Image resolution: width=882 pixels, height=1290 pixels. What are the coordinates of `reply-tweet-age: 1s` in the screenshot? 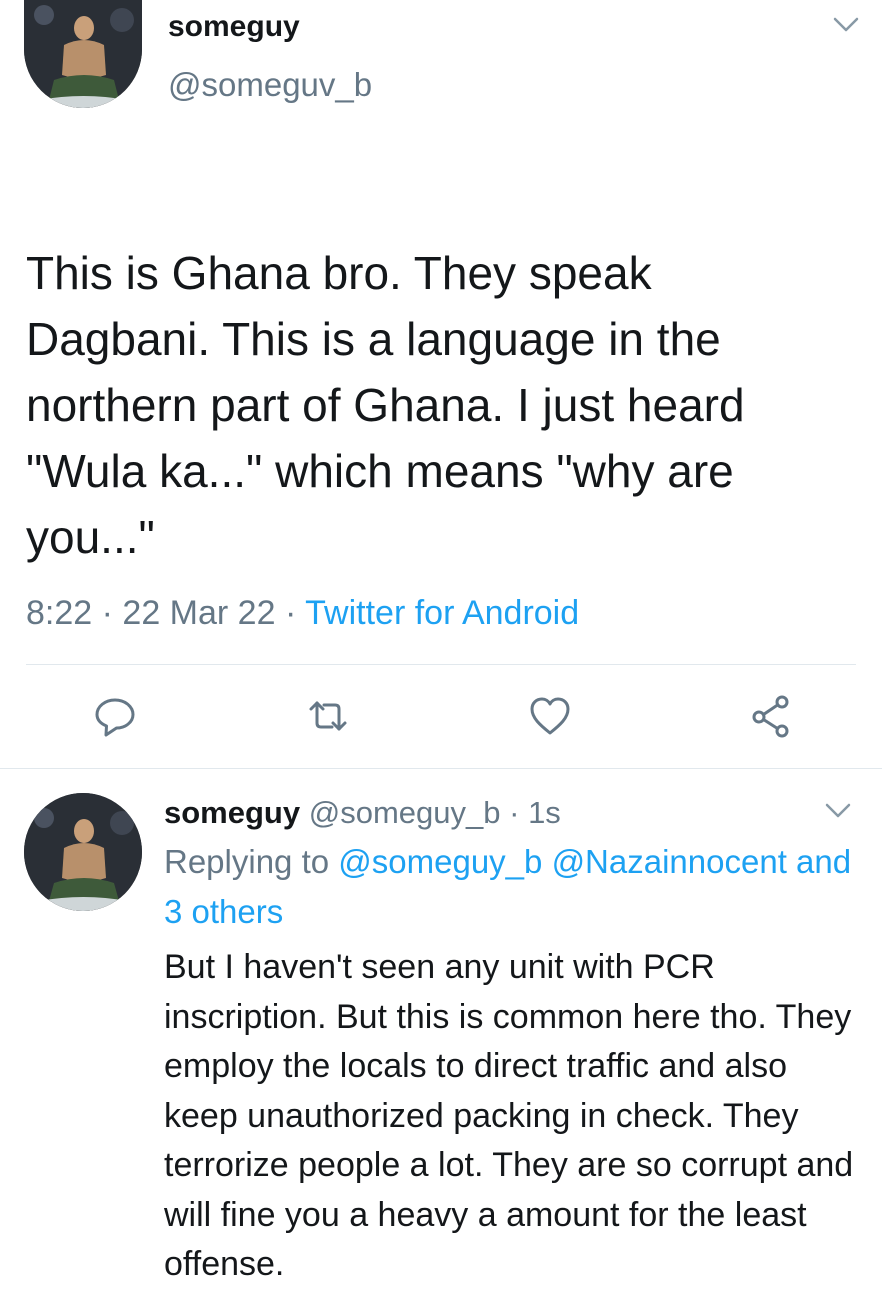 It's located at (544, 812).